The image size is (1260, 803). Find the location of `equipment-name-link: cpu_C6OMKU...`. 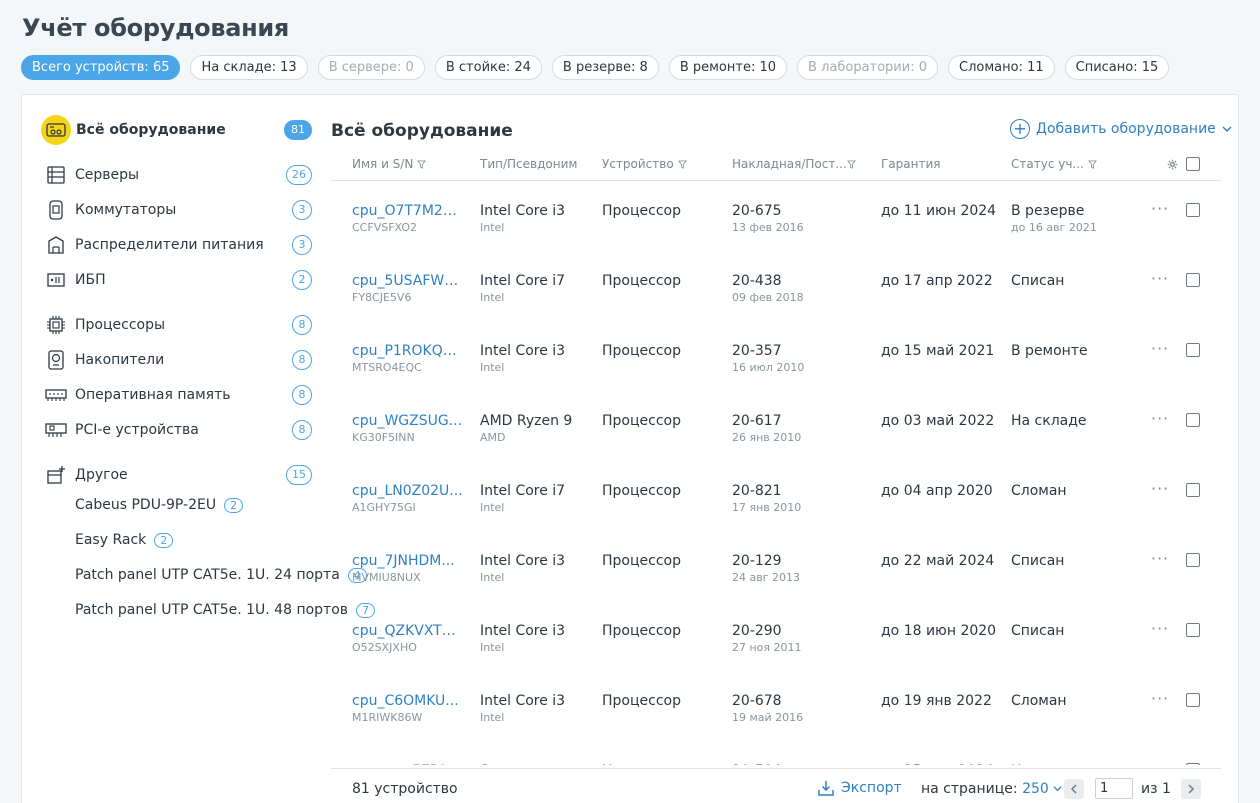

equipment-name-link: cpu_C6OMKU... is located at coordinates (408, 701).